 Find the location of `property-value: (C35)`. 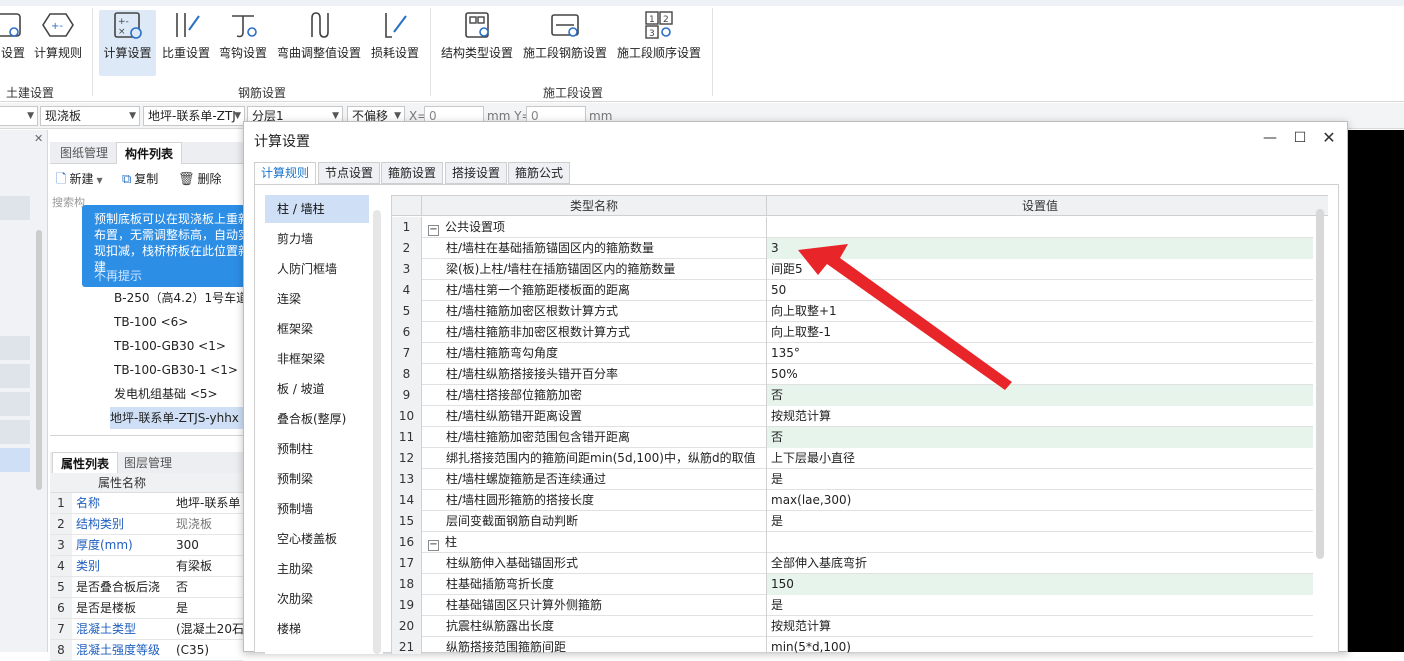

property-value: (C35) is located at coordinates (208, 650).